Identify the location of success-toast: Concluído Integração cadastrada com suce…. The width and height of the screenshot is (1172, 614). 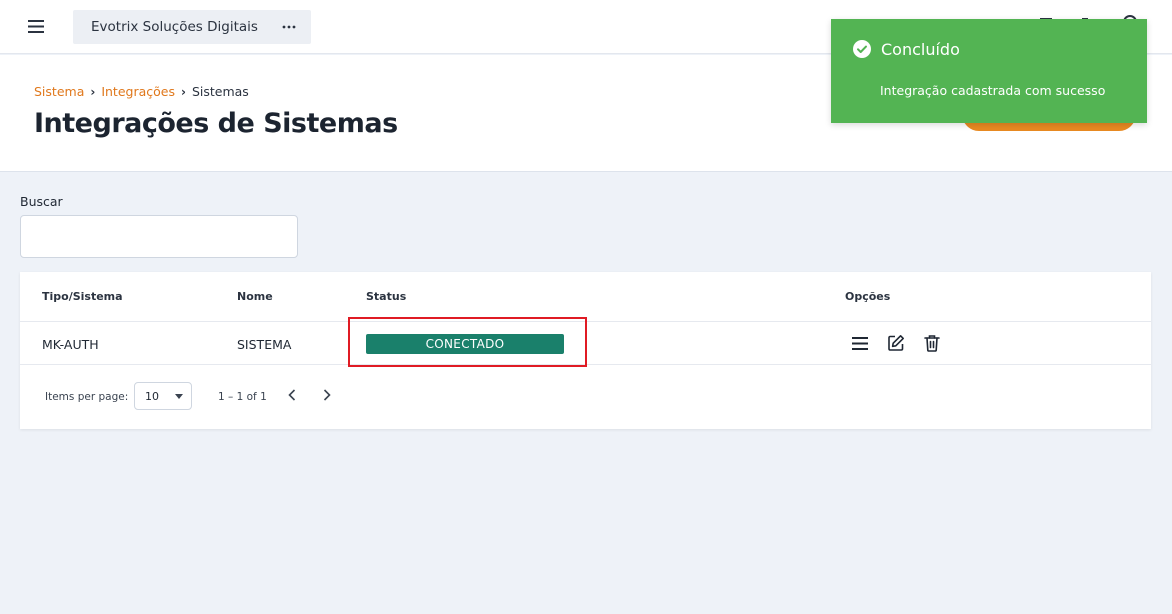
(989, 71).